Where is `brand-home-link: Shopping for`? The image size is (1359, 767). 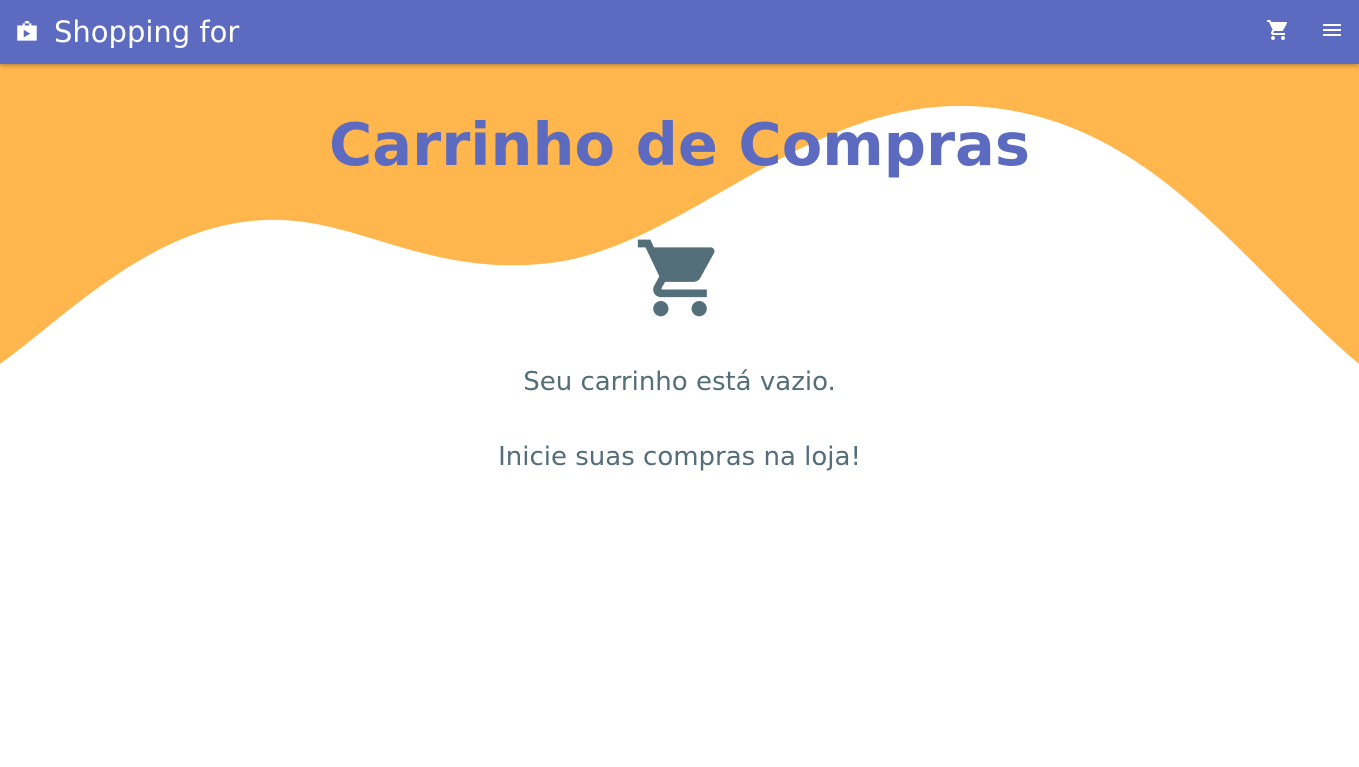
brand-home-link: Shopping for is located at coordinates (126, 32).